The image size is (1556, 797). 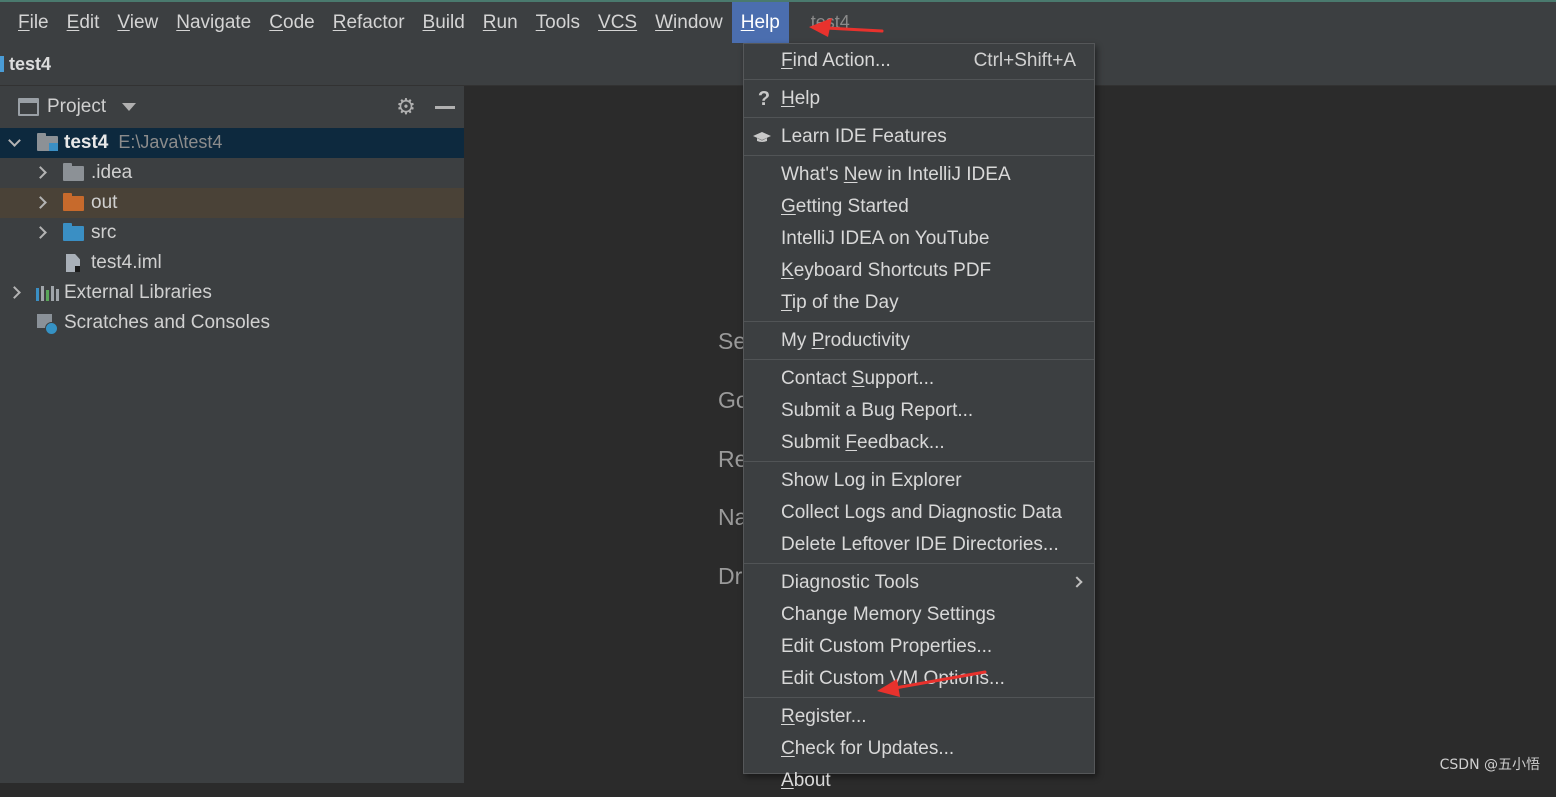 I want to click on menu-label: indow, so click(x=698, y=22).